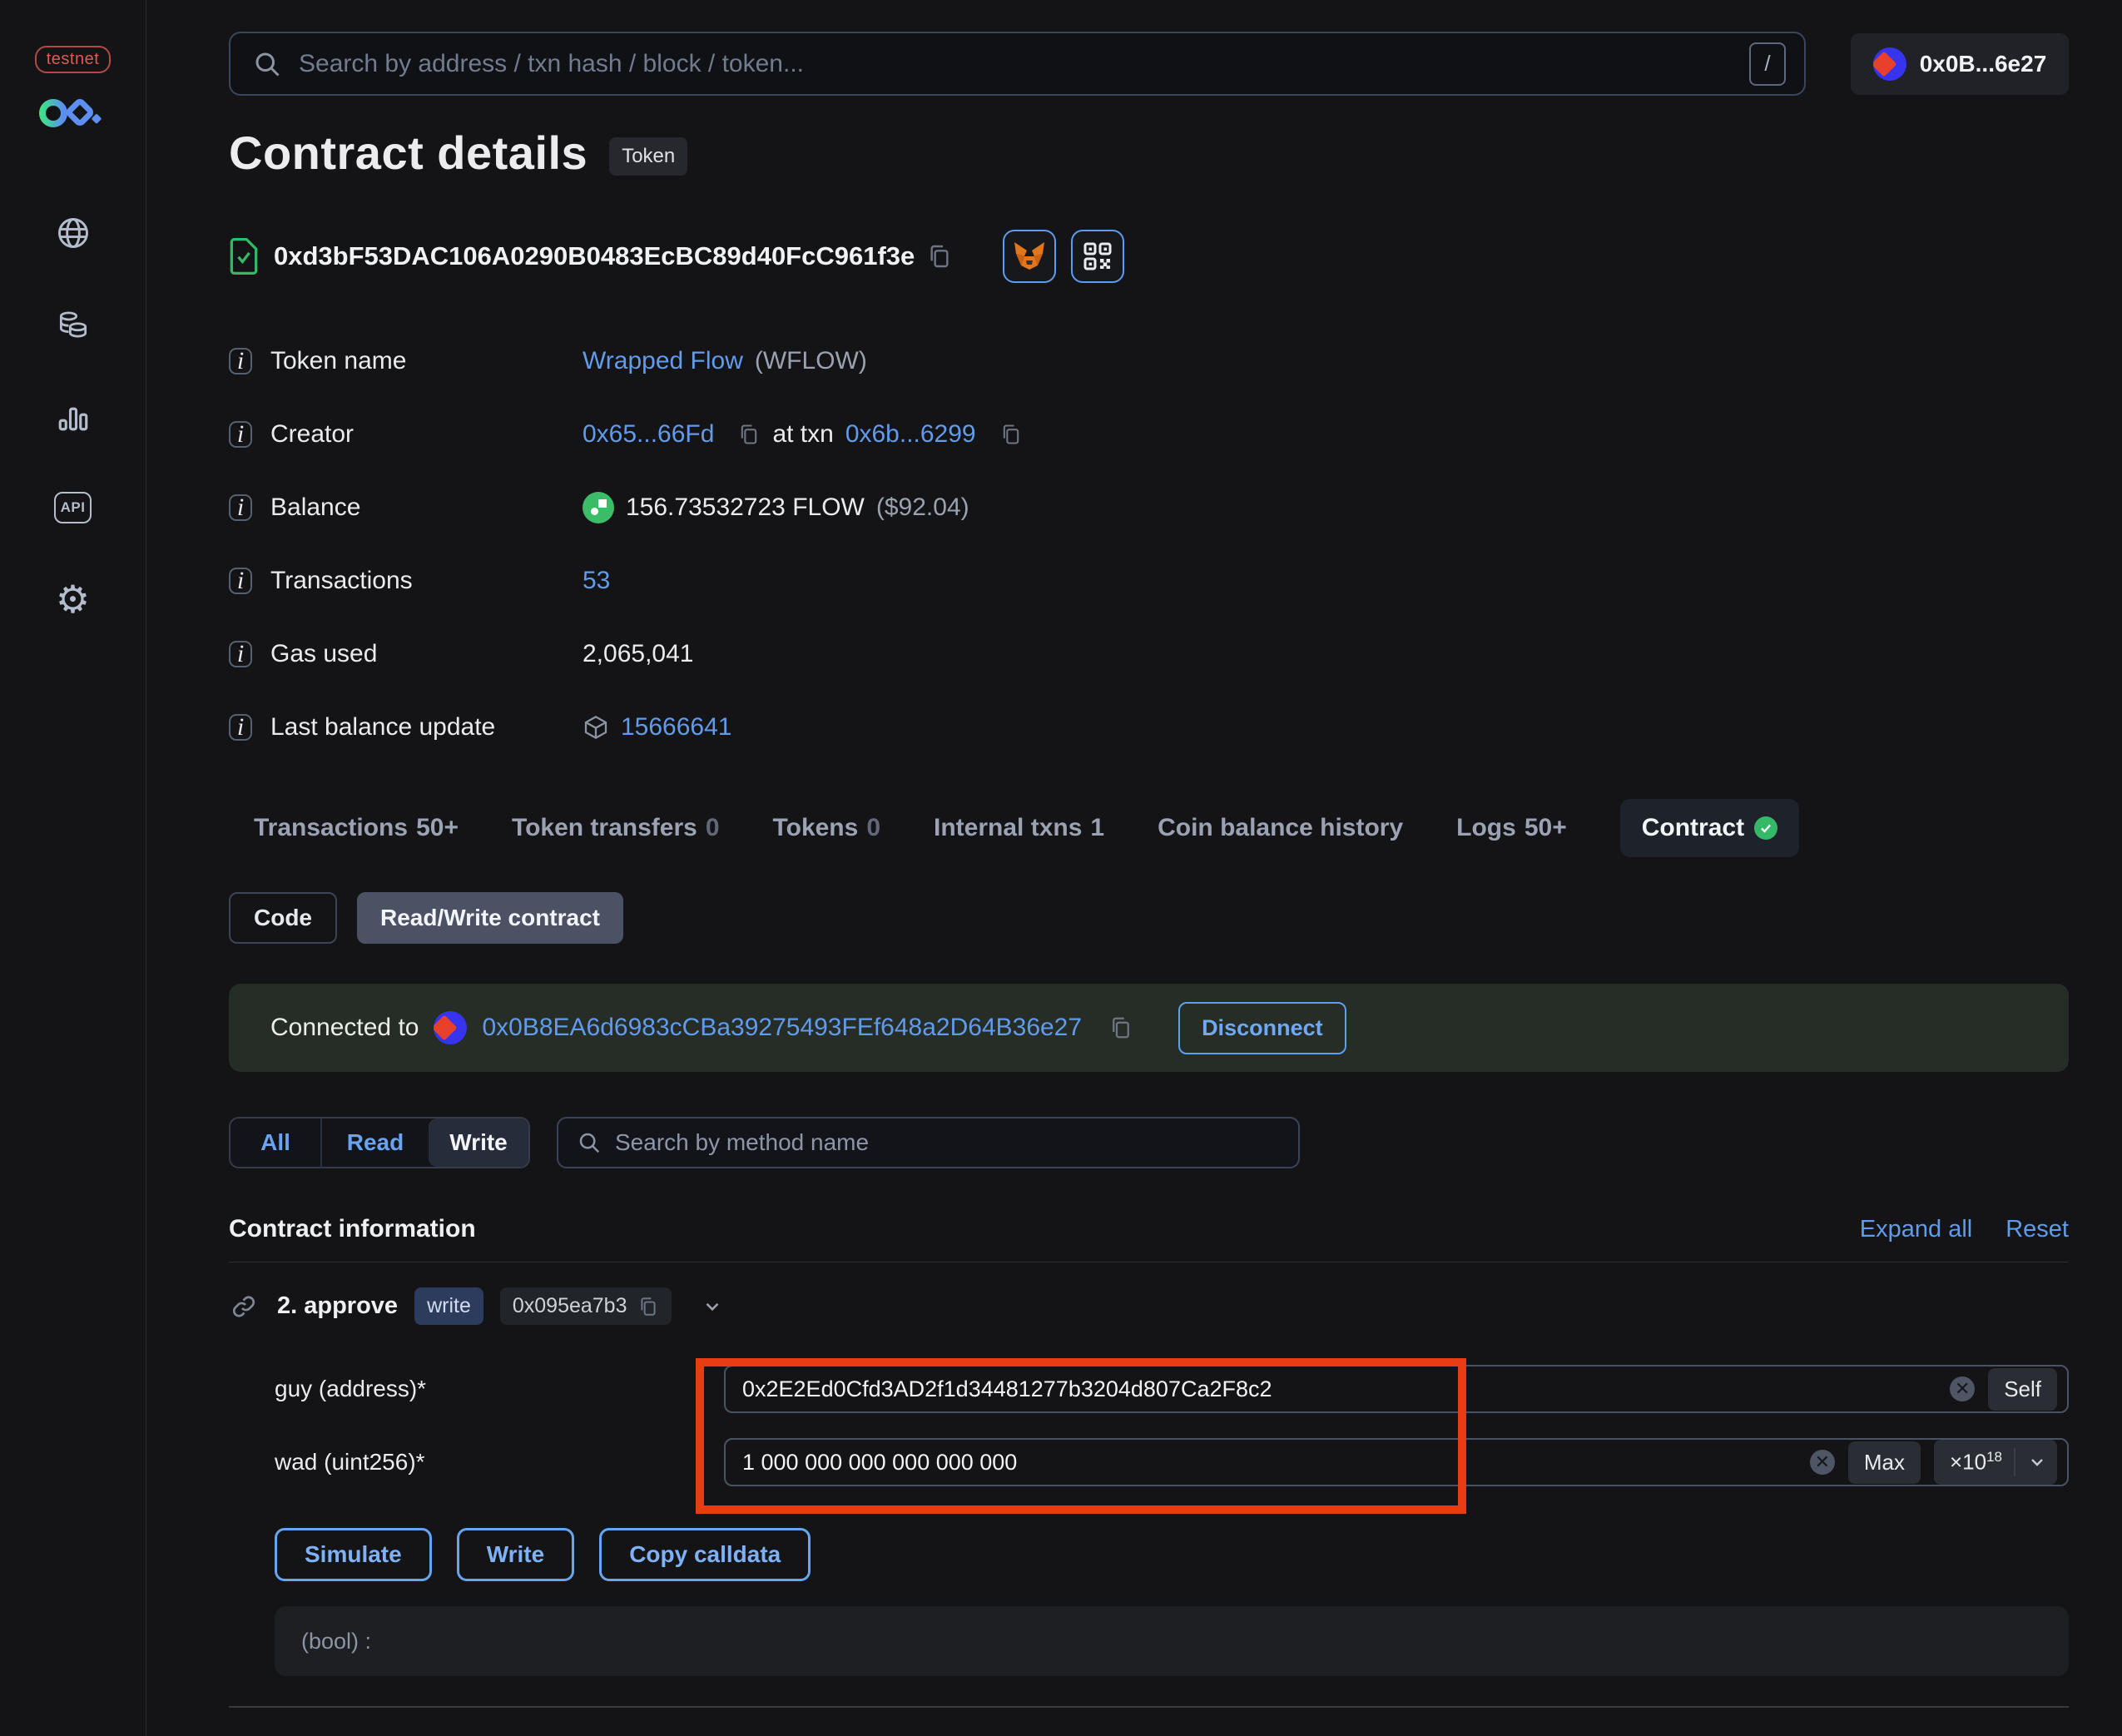  I want to click on tab-token-transfers: Token transfers 0, so click(616, 828).